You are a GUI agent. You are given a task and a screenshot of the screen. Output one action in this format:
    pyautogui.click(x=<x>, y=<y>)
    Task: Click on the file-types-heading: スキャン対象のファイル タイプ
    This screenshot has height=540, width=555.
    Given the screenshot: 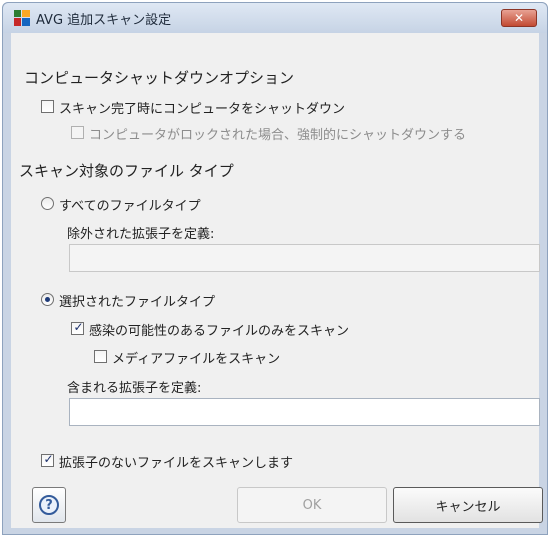 What is the action you would take?
    pyautogui.click(x=126, y=171)
    